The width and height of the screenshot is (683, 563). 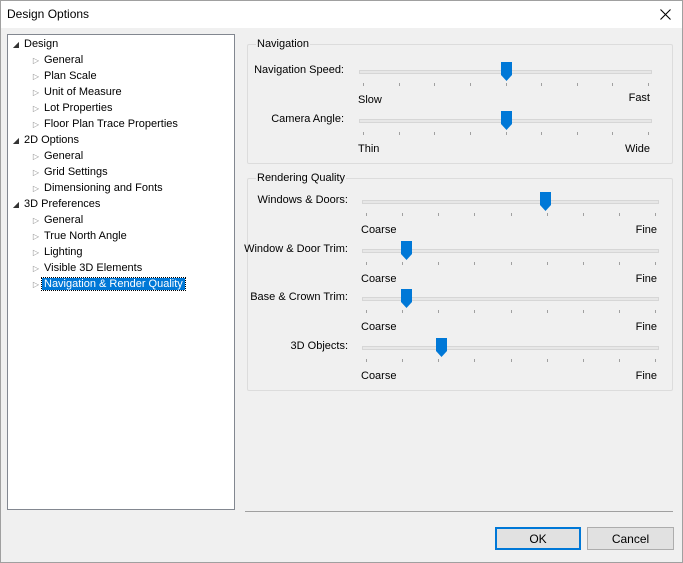 What do you see at coordinates (70, 76) in the screenshot?
I see `tree-item-label: Plan Scale` at bounding box center [70, 76].